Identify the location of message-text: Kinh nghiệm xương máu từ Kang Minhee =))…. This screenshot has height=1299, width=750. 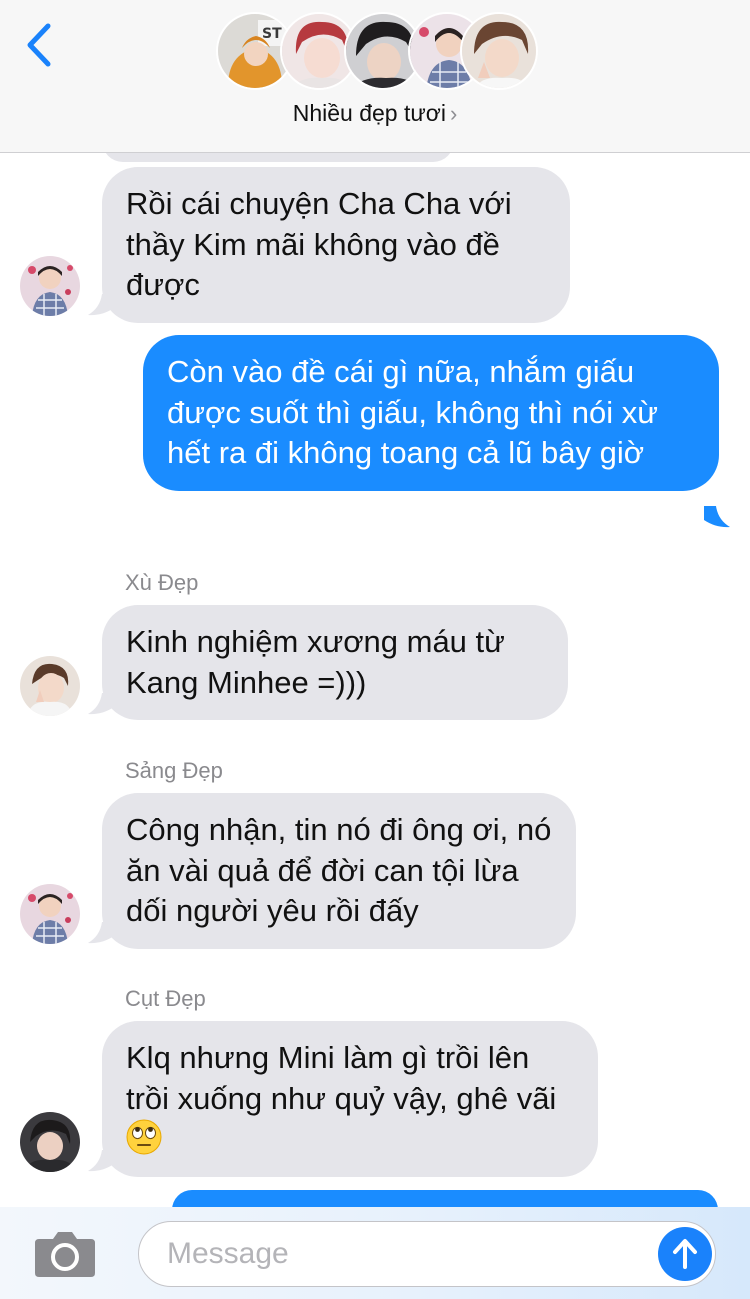
(315, 662).